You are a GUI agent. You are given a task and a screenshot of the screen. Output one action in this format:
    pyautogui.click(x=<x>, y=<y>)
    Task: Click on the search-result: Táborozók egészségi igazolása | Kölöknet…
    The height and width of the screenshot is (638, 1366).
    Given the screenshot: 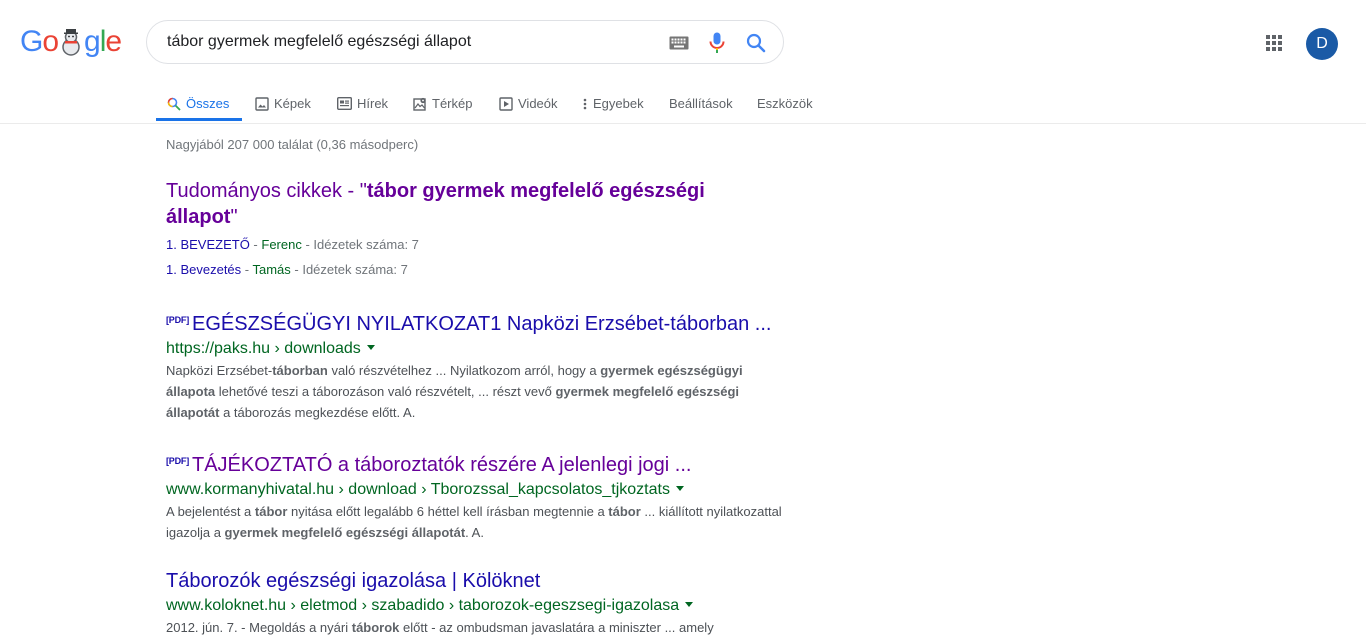 What is the action you would take?
    pyautogui.click(x=476, y=603)
    